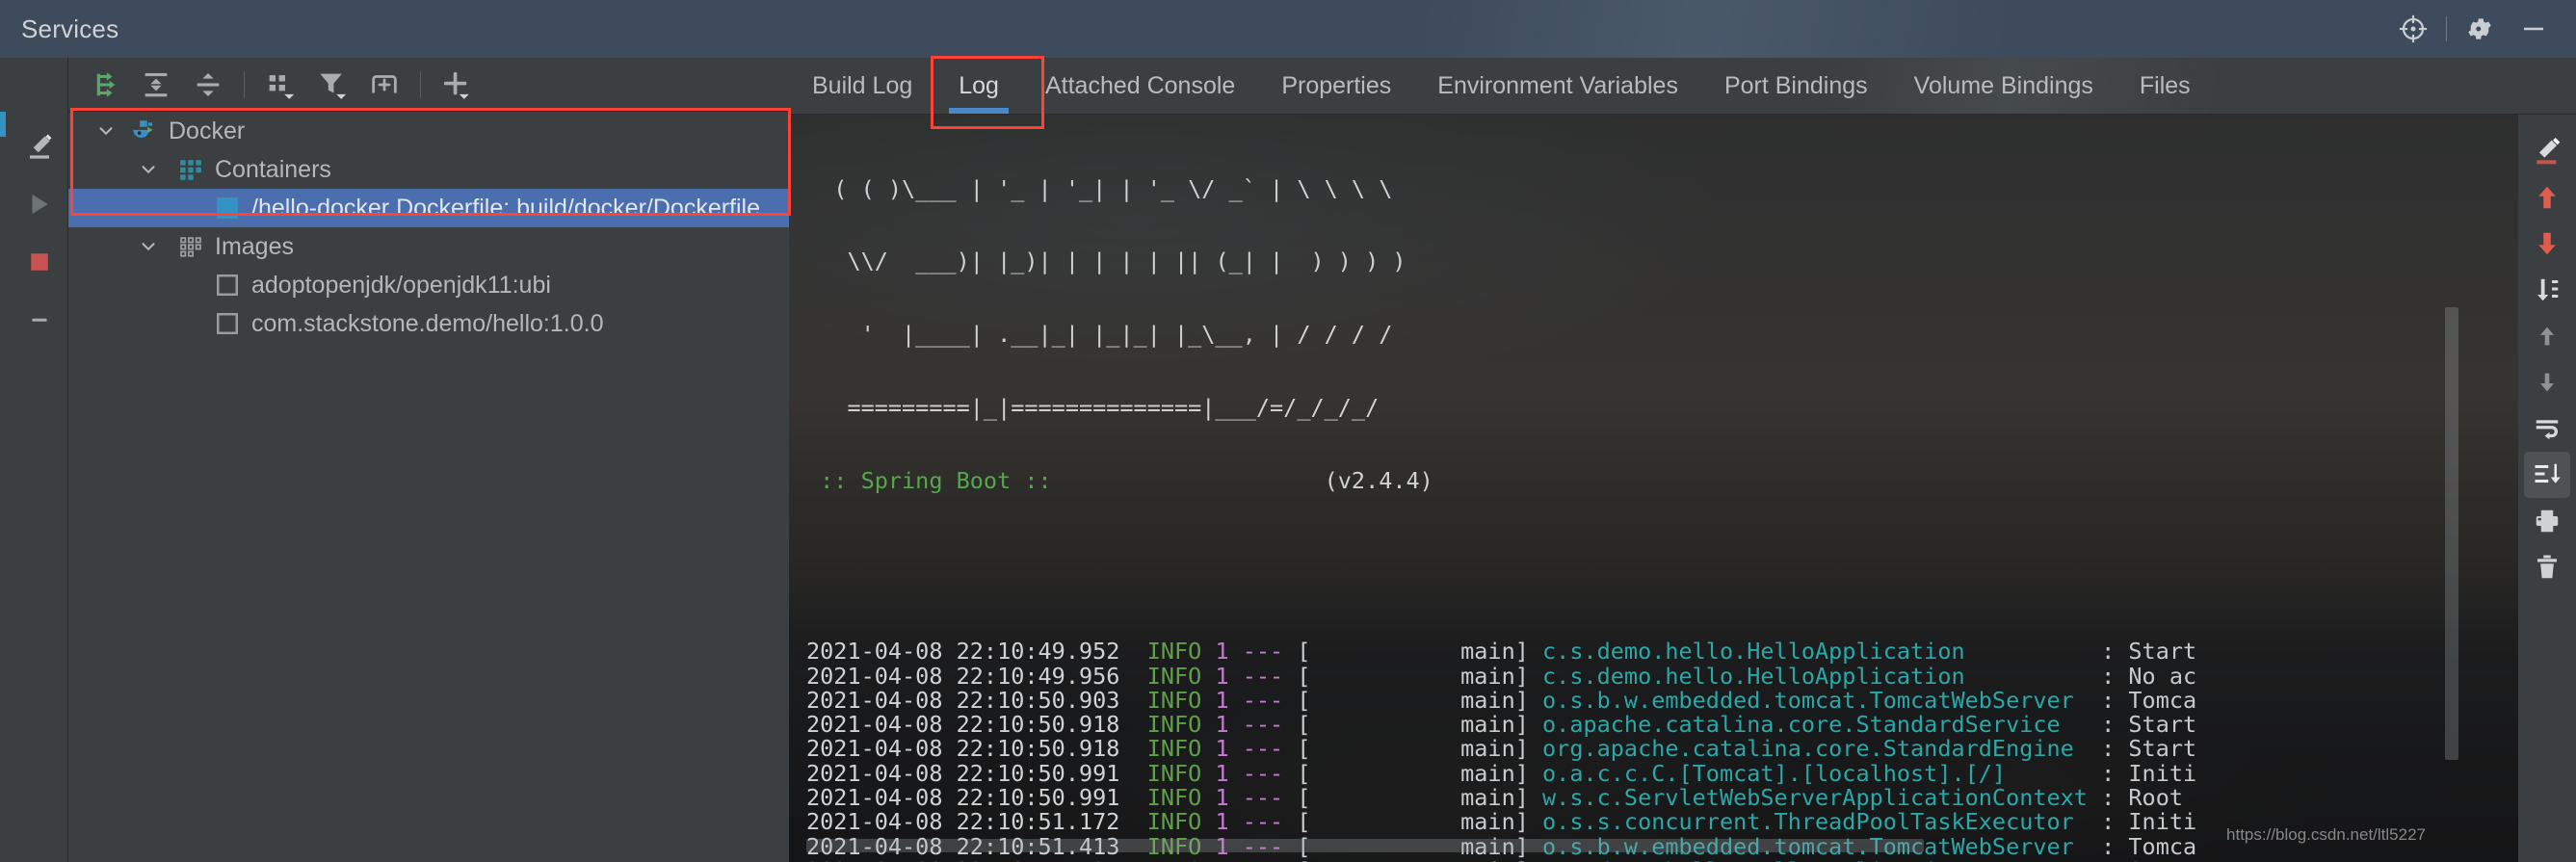 The image size is (2576, 862). I want to click on arrow-up-icon, so click(2547, 336).